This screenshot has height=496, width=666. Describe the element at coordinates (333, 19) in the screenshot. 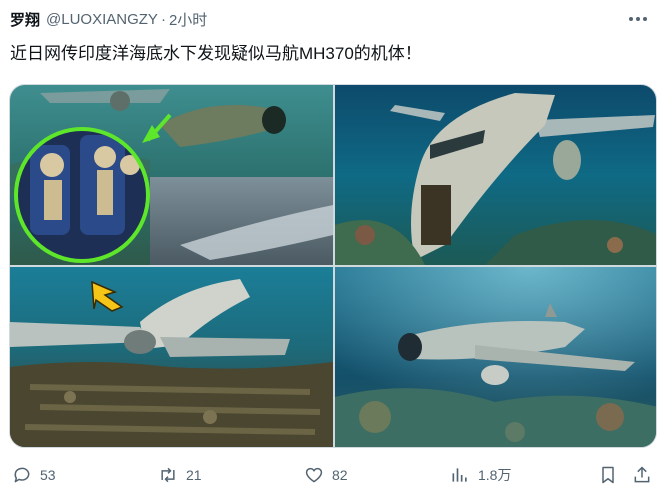

I see `post-header: 罗翔 @LUOXIANGZY · 2小时` at that location.